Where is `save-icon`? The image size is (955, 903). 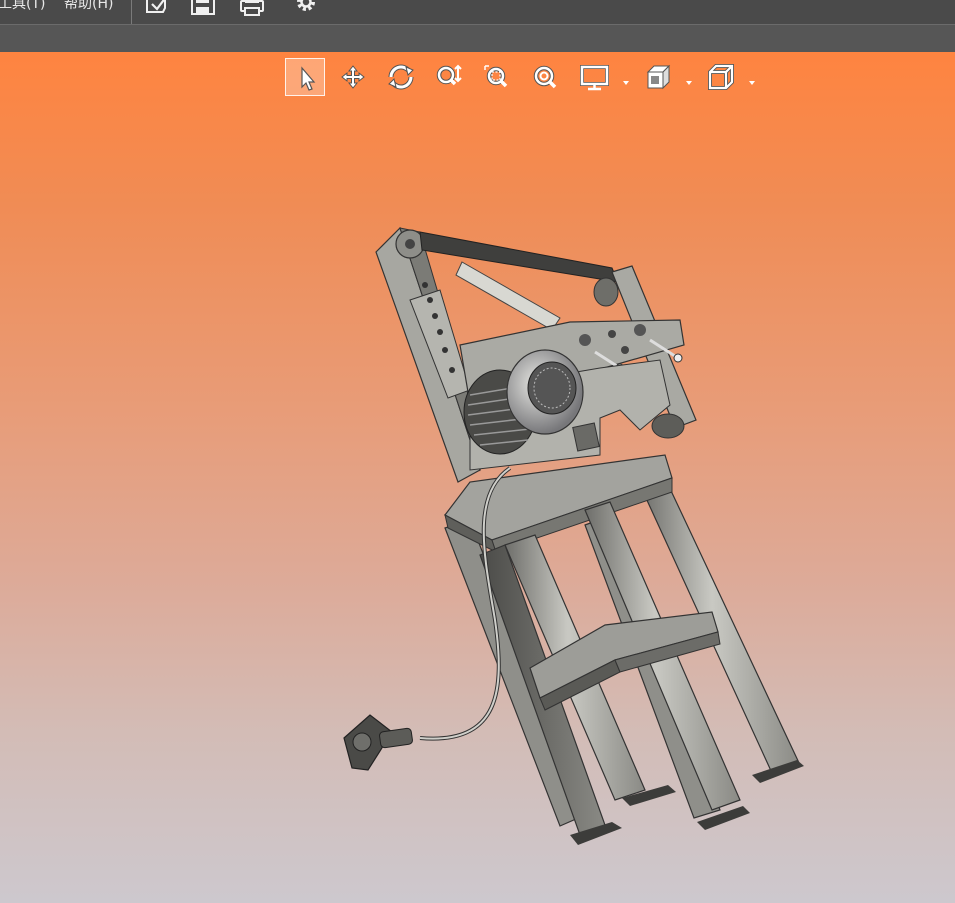
save-icon is located at coordinates (204, 8).